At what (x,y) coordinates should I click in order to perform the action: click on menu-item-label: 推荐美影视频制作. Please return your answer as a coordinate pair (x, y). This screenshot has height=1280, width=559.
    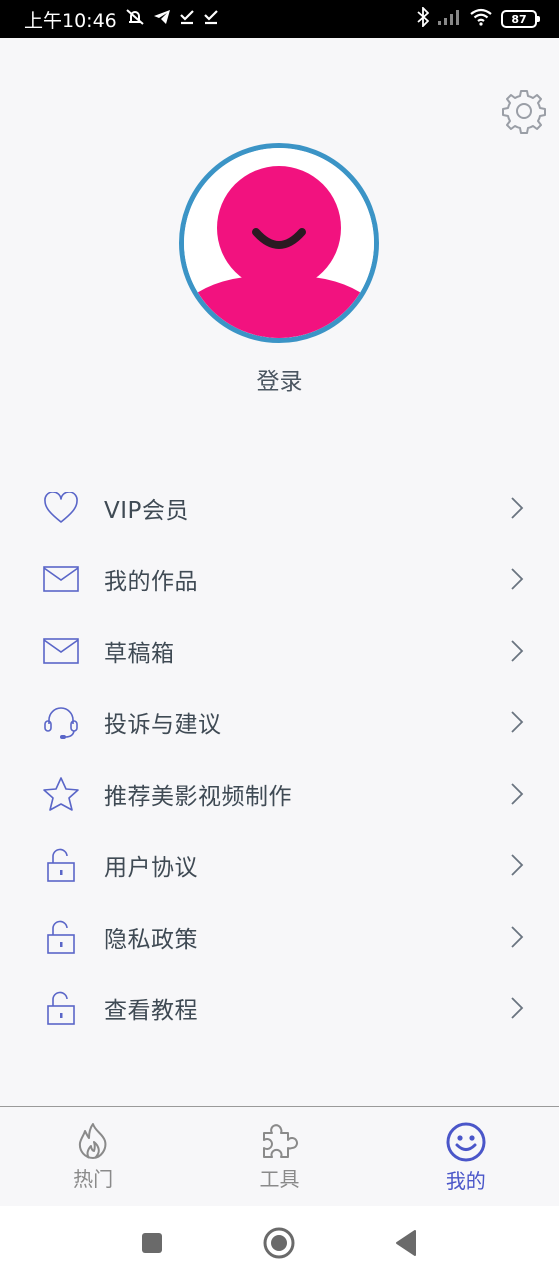
    Looking at the image, I should click on (198, 796).